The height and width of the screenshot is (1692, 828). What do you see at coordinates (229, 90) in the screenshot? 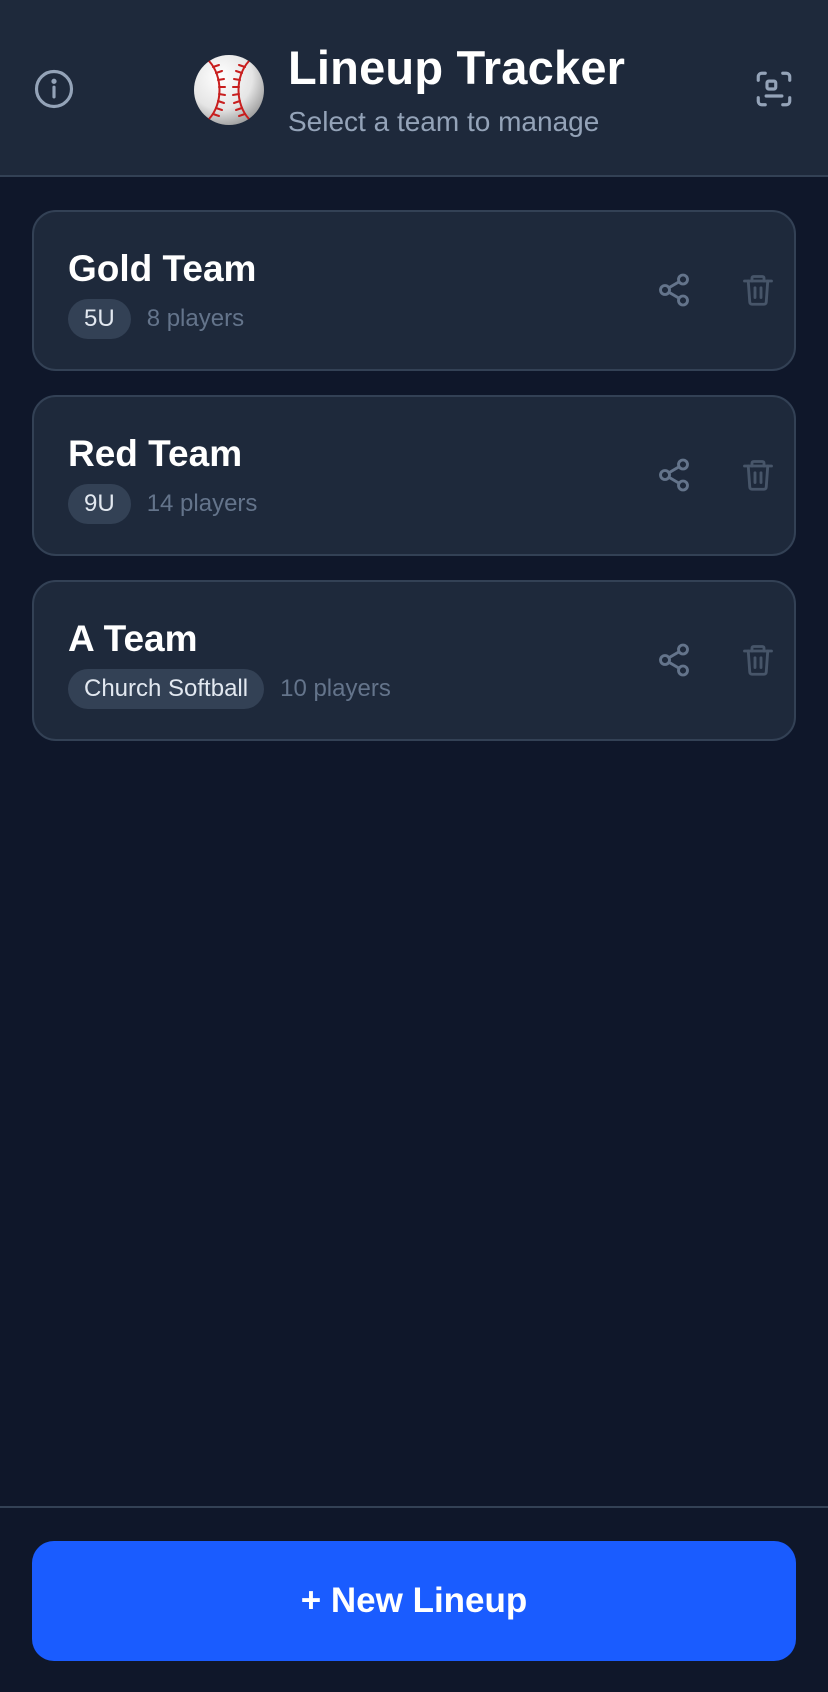
I see `baseball-icon` at bounding box center [229, 90].